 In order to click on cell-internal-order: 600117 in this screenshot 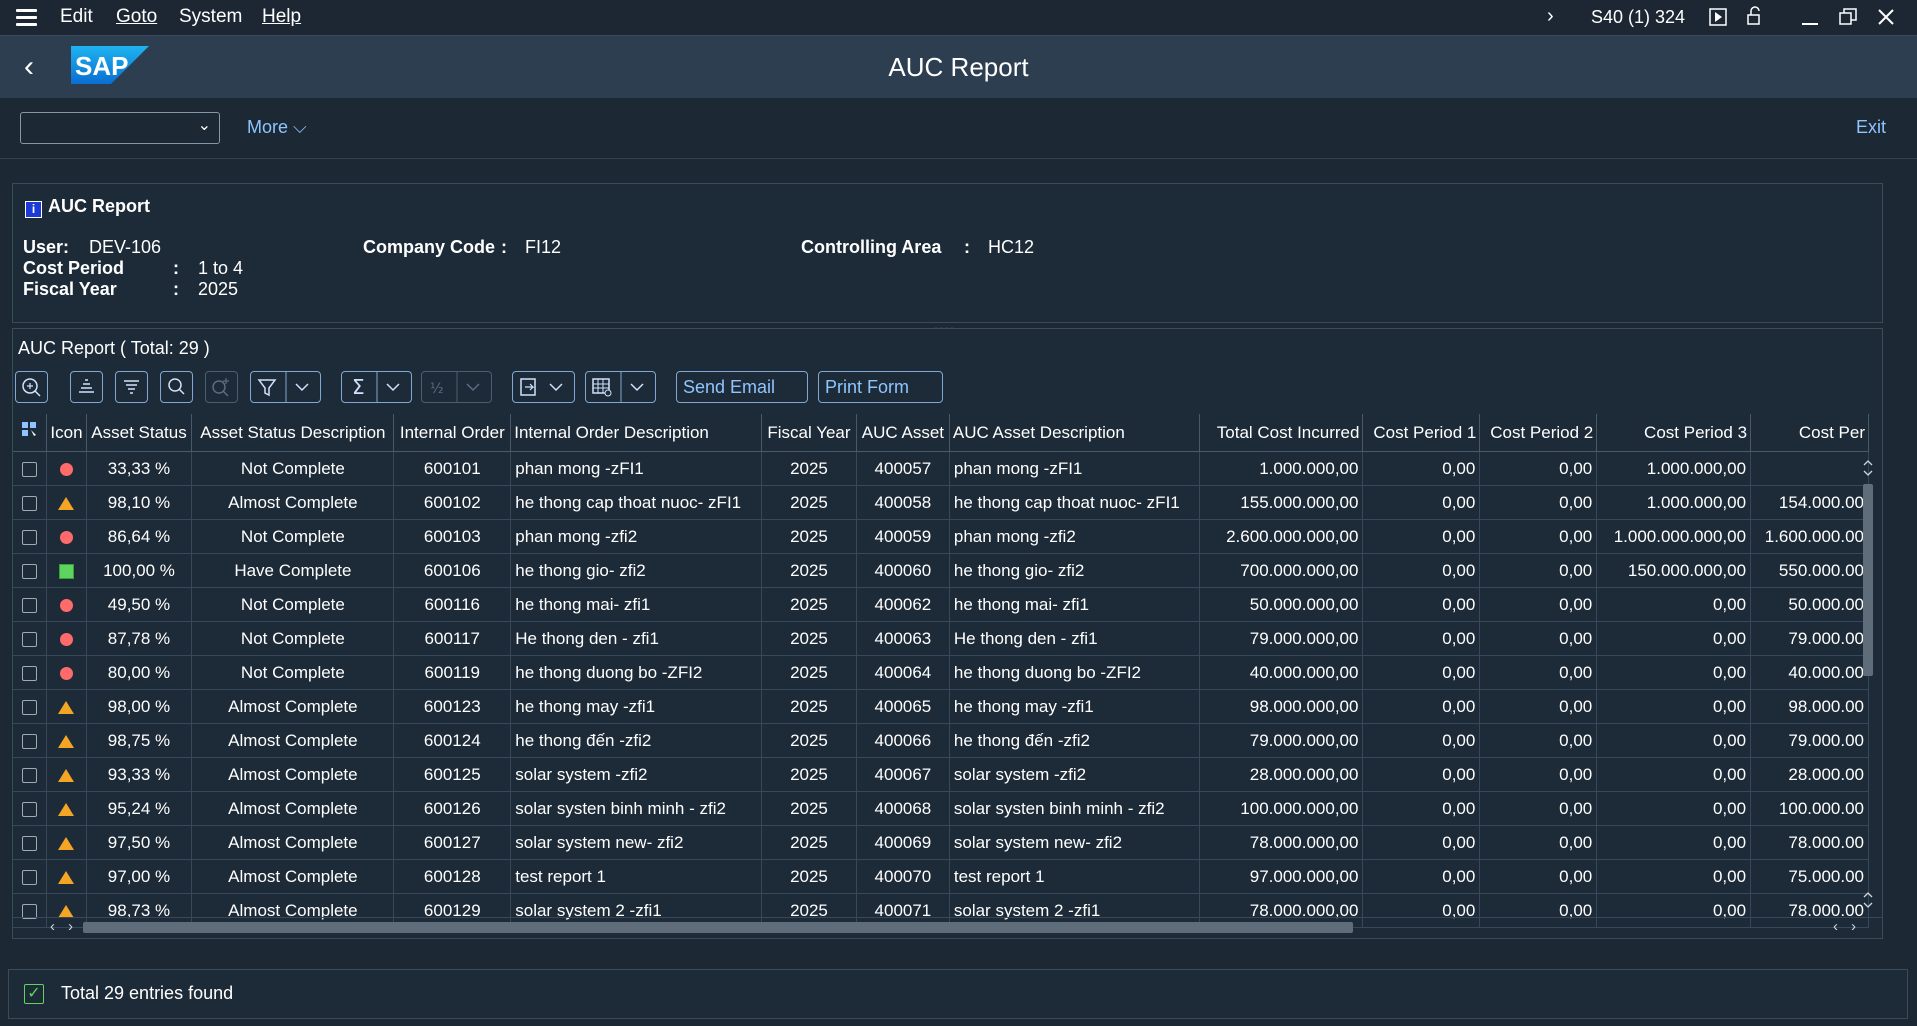, I will do `click(452, 638)`.